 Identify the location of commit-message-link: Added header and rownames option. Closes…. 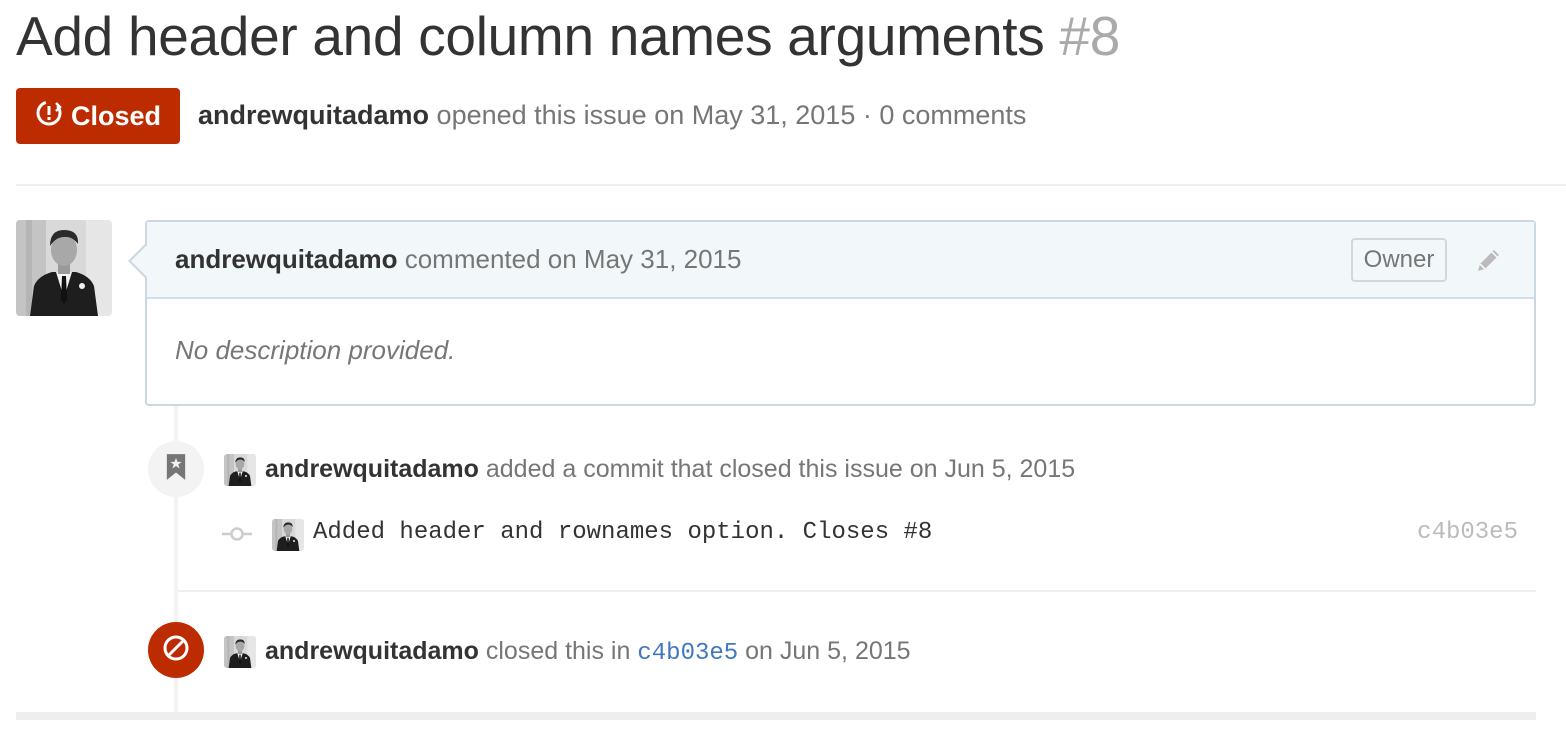
(622, 532).